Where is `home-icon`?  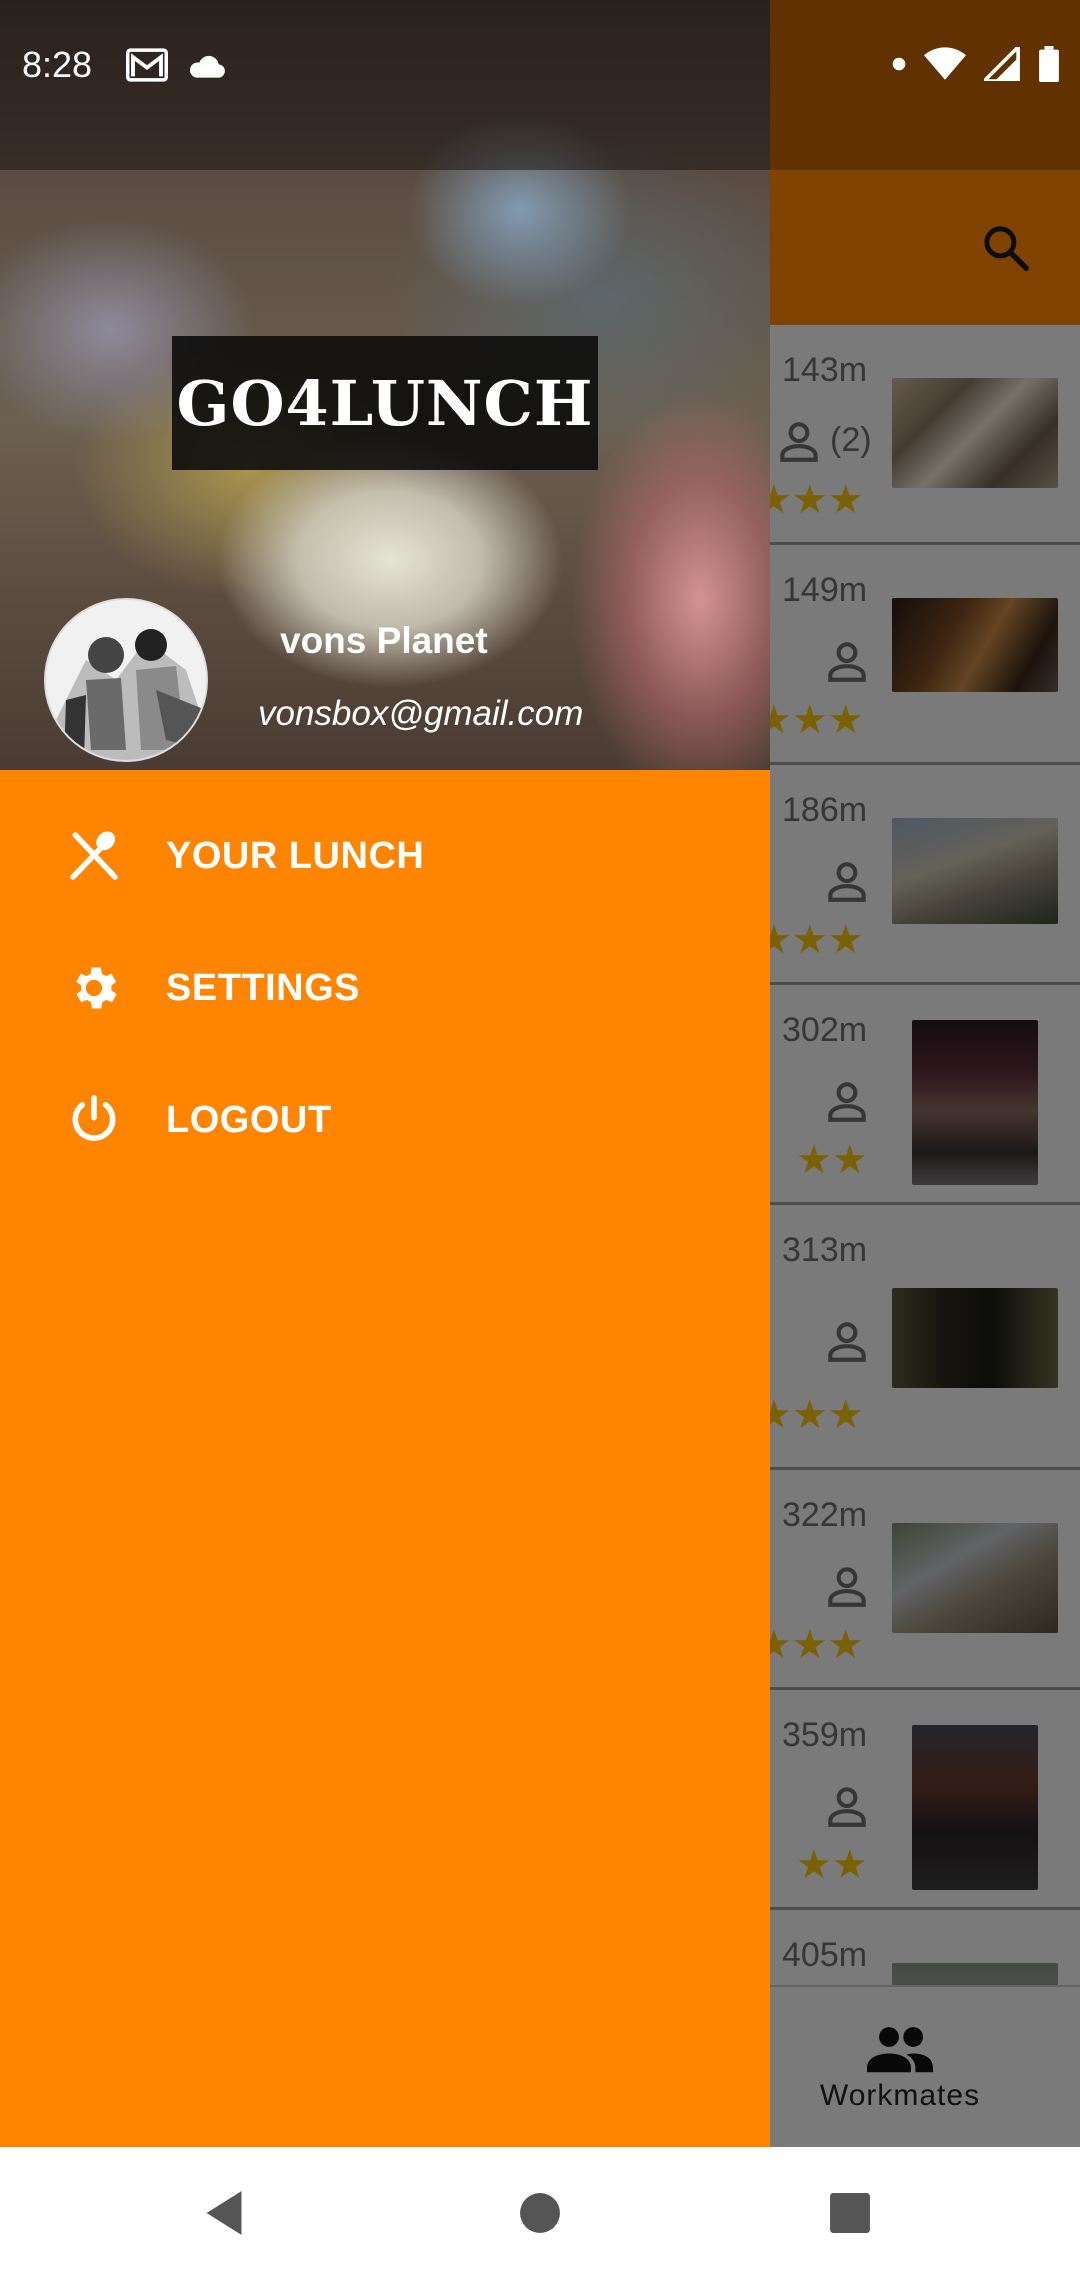
home-icon is located at coordinates (540, 2213).